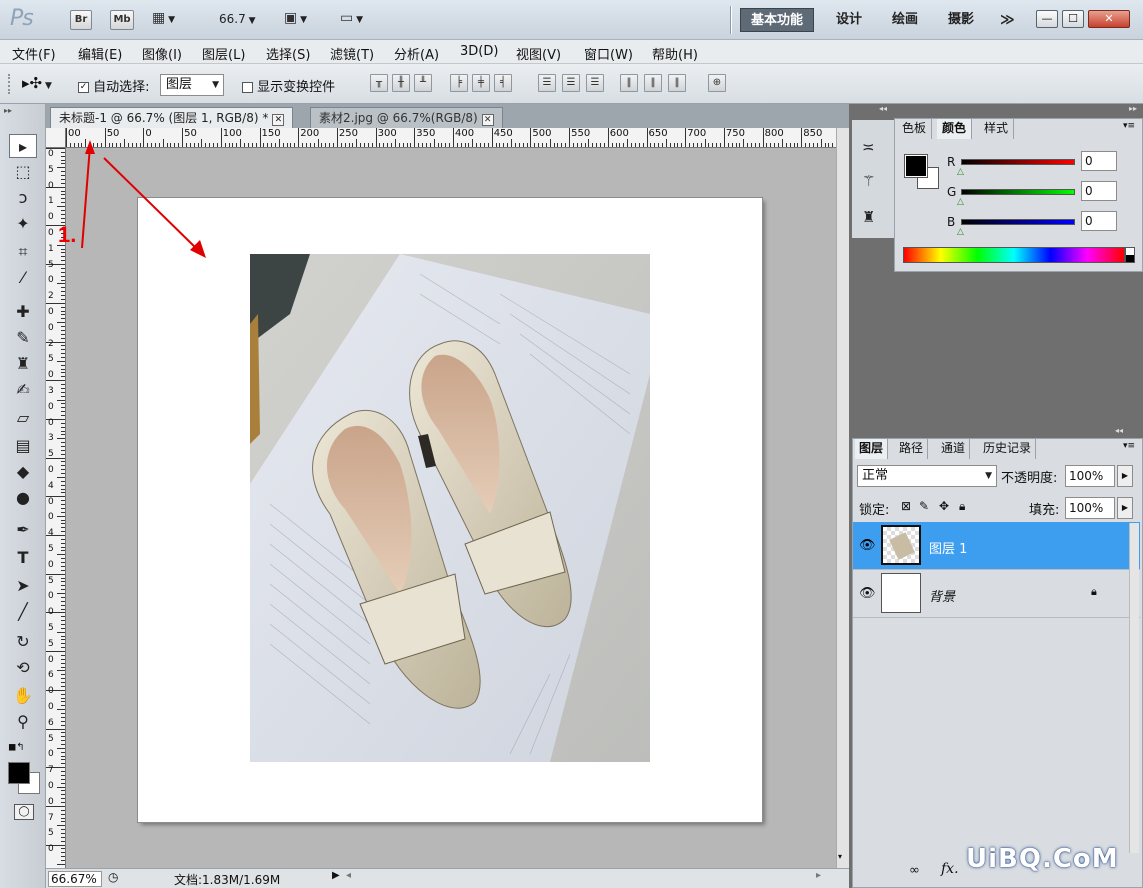 This screenshot has width=1143, height=888. What do you see at coordinates (867, 545) in the screenshot?
I see `visibility-eye-icon: 👁︎` at bounding box center [867, 545].